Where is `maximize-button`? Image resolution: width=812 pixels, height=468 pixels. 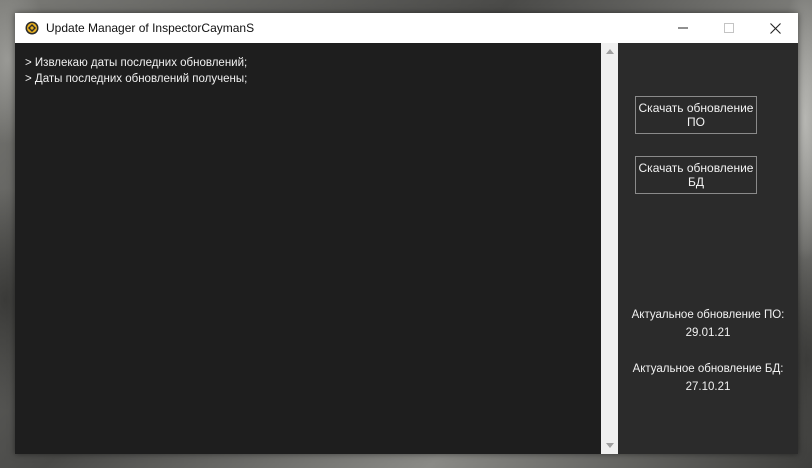 maximize-button is located at coordinates (729, 28).